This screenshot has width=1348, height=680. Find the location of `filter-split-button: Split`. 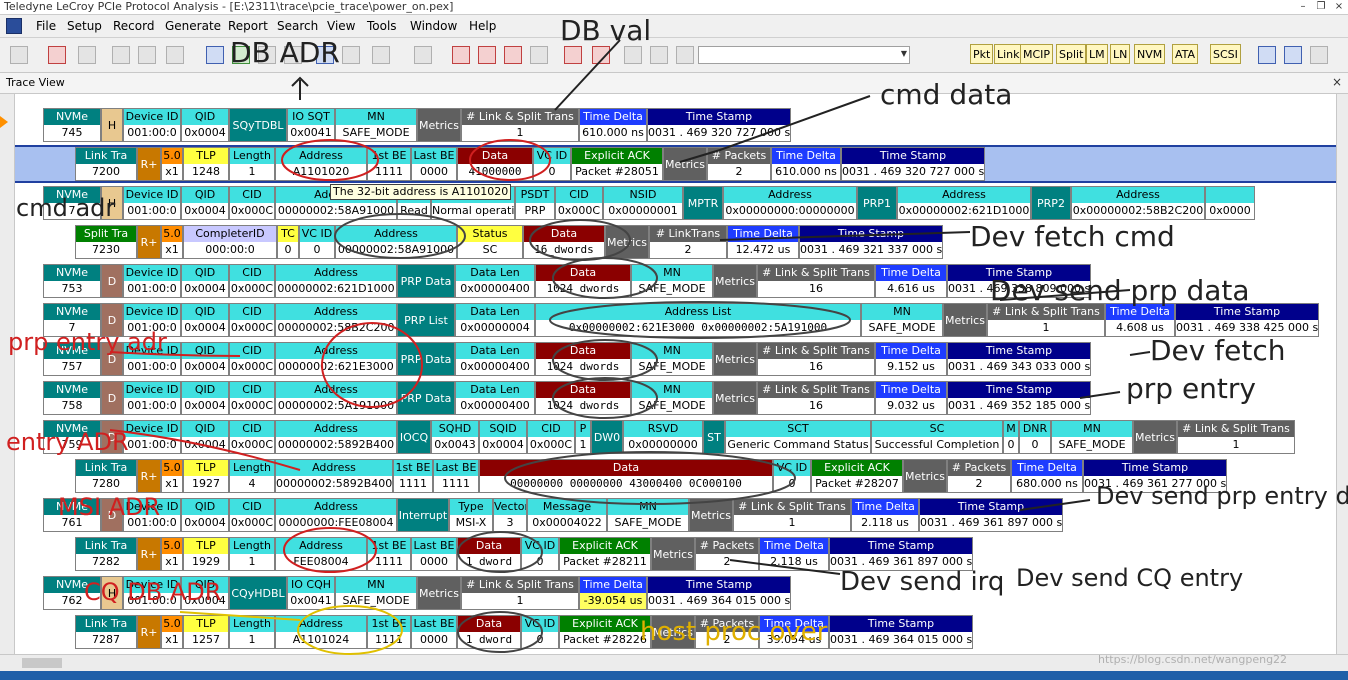

filter-split-button: Split is located at coordinates (1071, 54).